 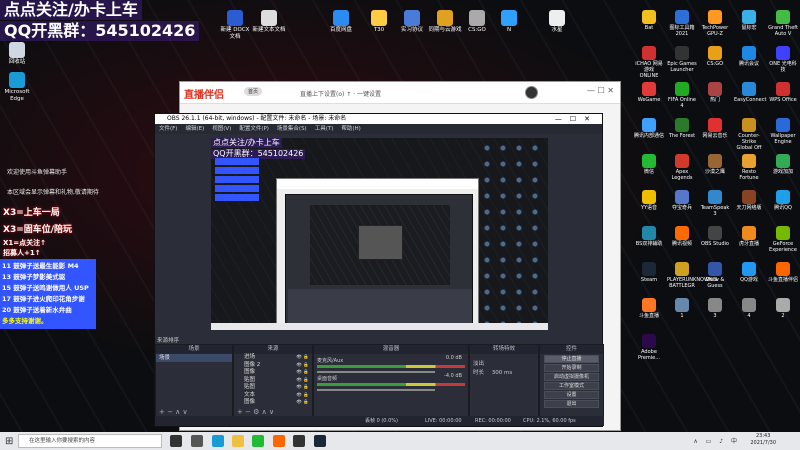 I want to click on wechat-icon, so click(x=258, y=441).